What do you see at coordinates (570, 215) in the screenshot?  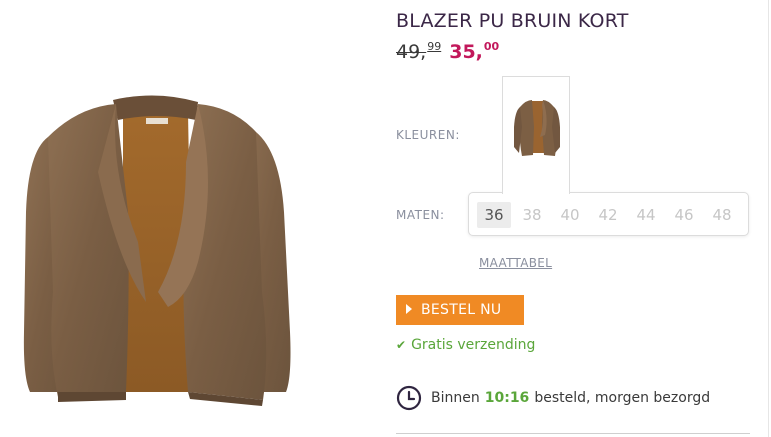 I see `size-option-40: 40` at bounding box center [570, 215].